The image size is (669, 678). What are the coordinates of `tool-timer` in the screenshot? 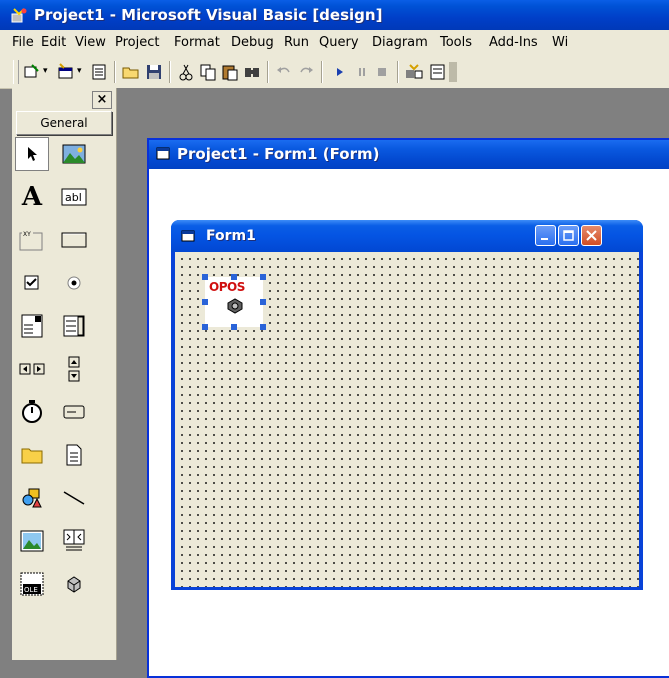 It's located at (32, 412).